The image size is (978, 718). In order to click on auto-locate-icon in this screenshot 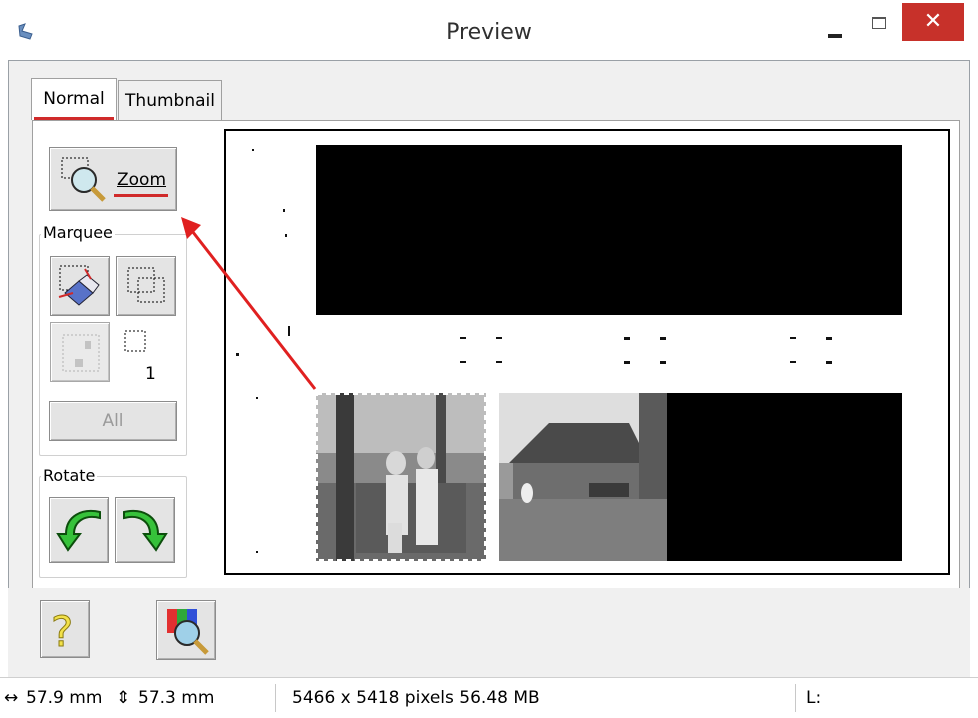, I will do `click(81, 353)`.